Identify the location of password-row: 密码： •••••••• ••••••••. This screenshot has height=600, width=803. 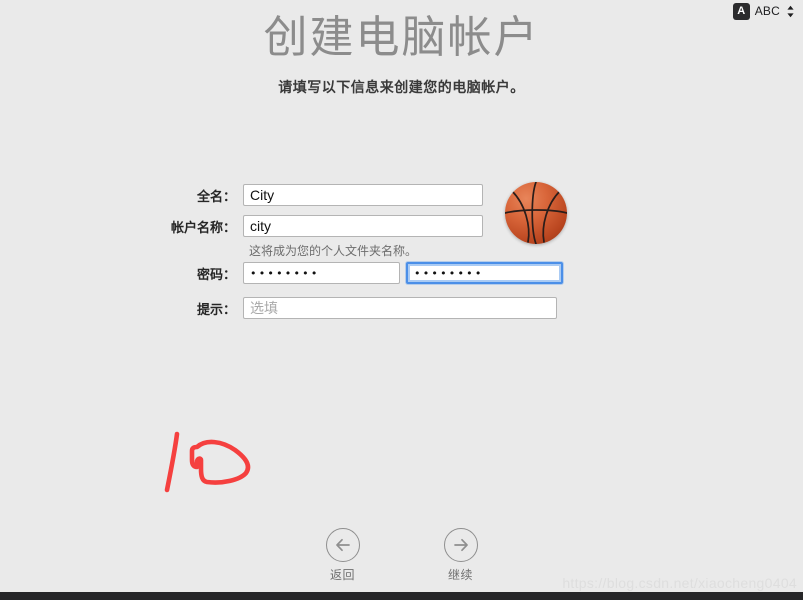
(348, 273).